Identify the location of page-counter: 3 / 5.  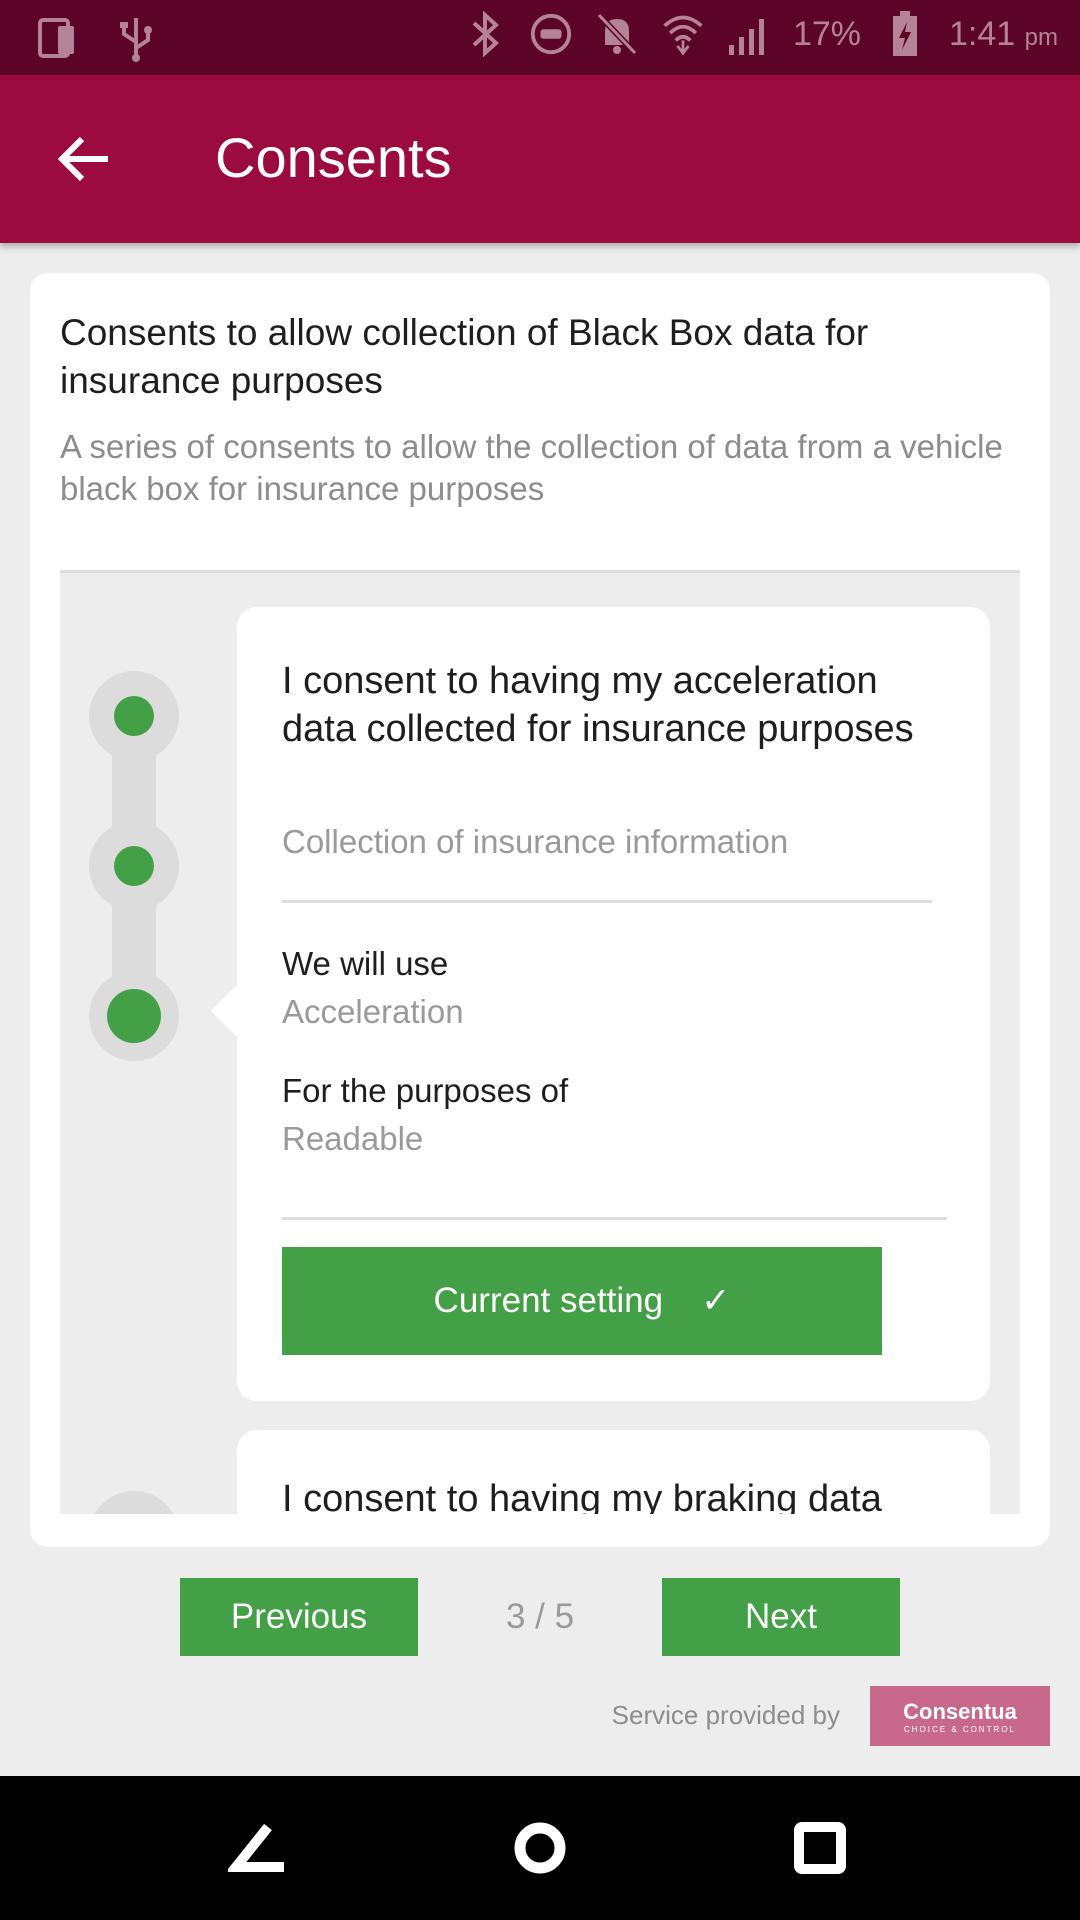
(540, 1616).